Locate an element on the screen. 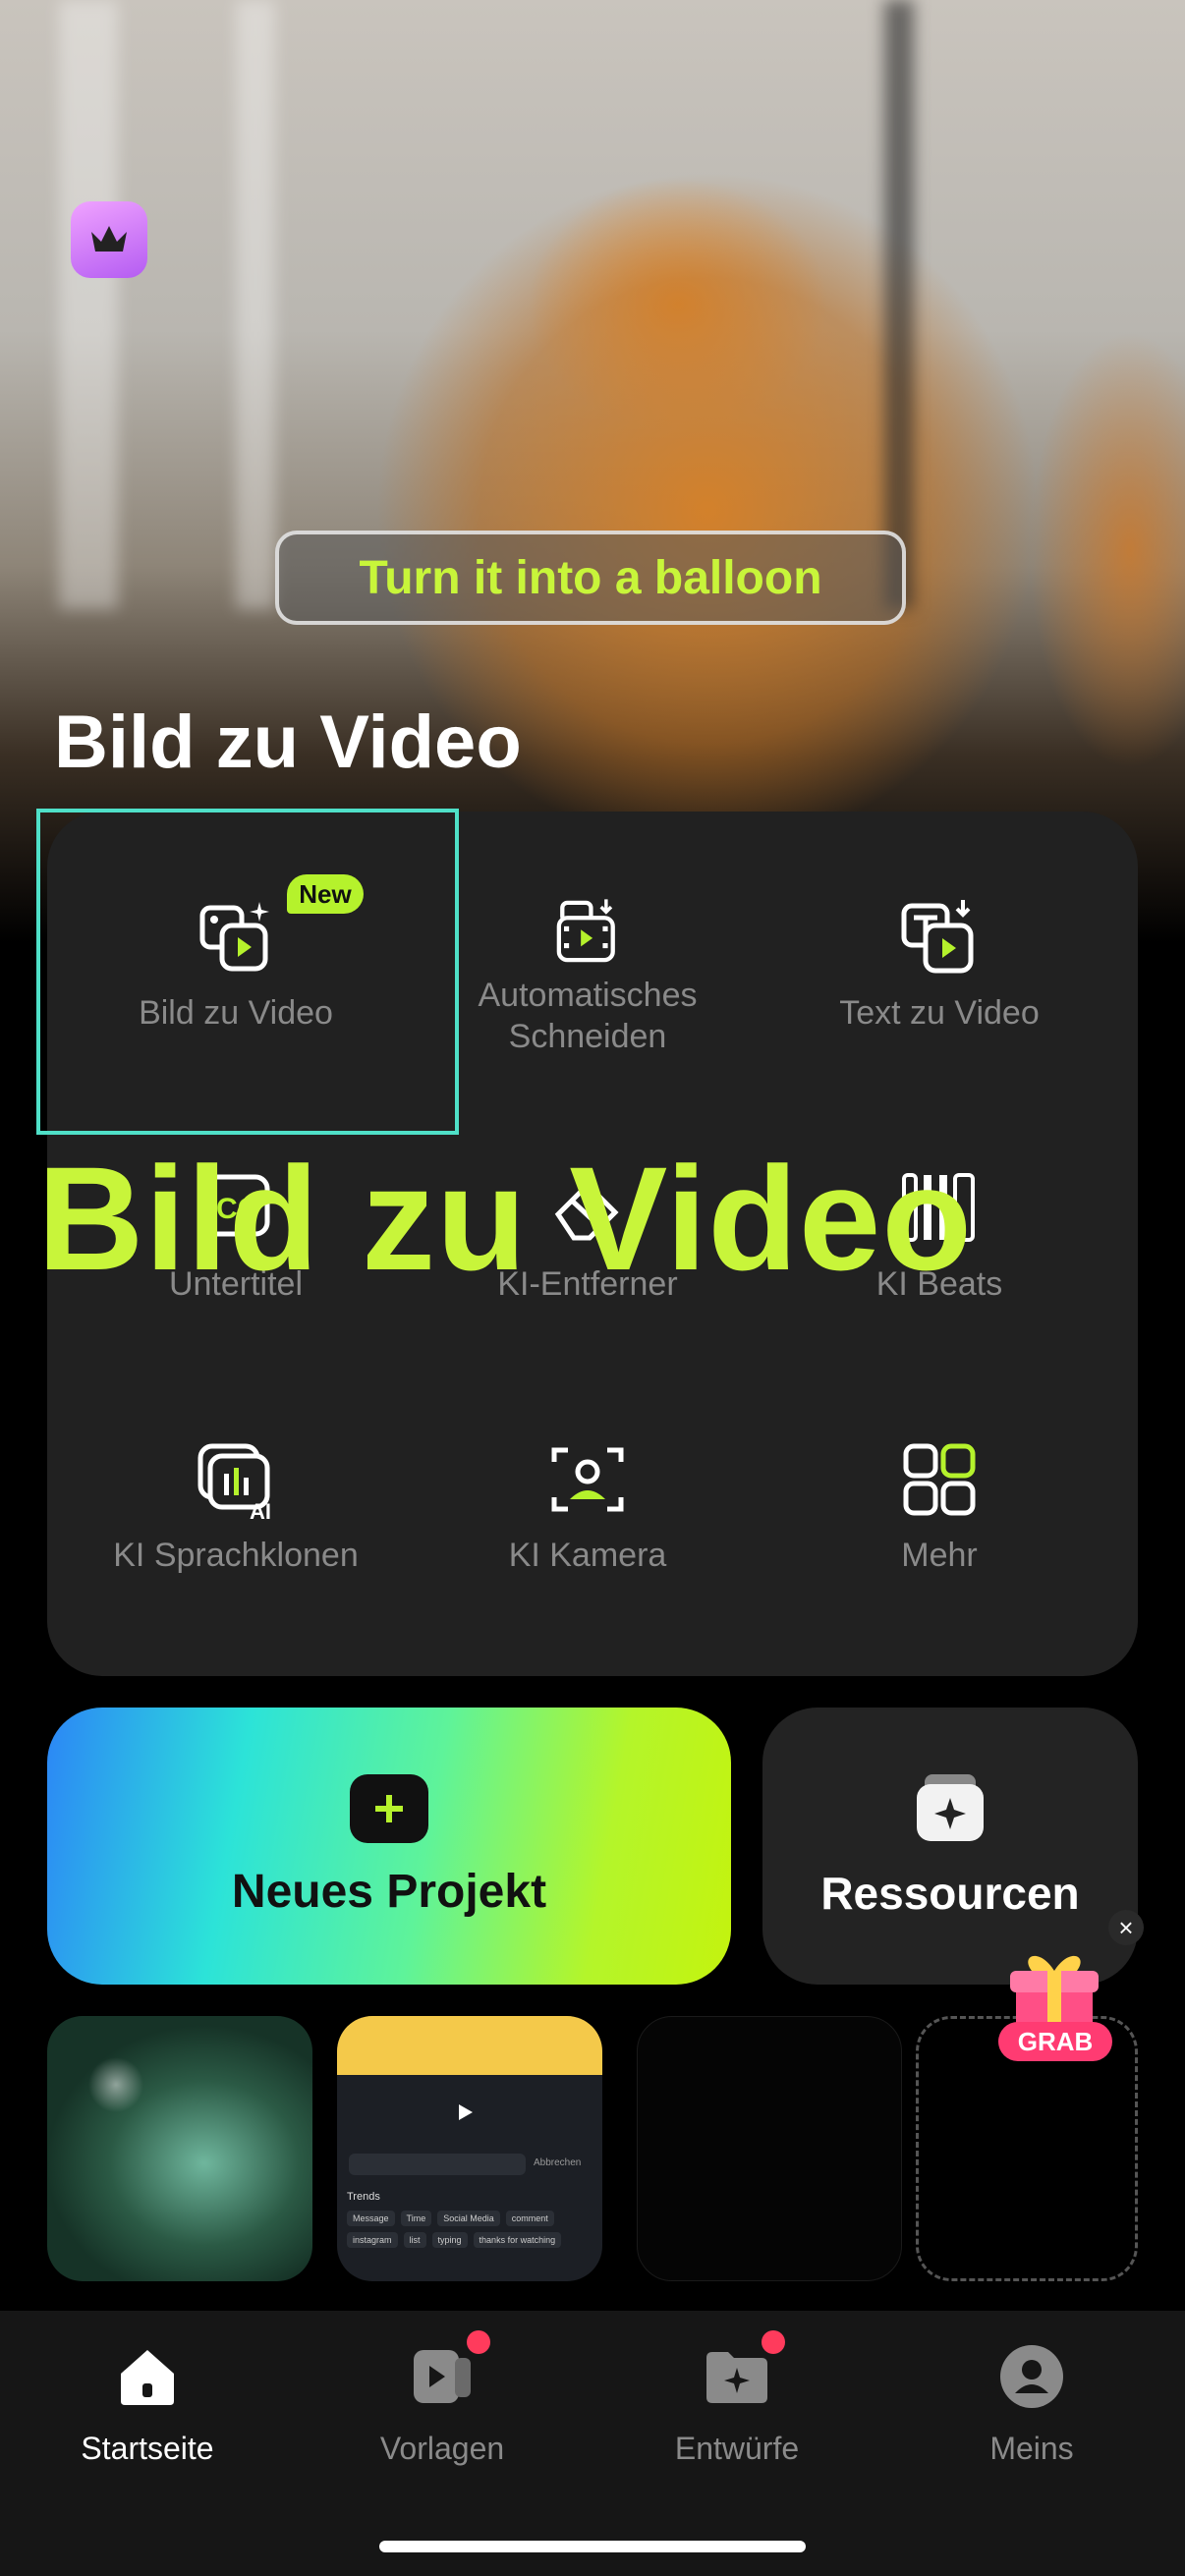 This screenshot has height=2576, width=1185. trend-chip: Message is located at coordinates (371, 2218).